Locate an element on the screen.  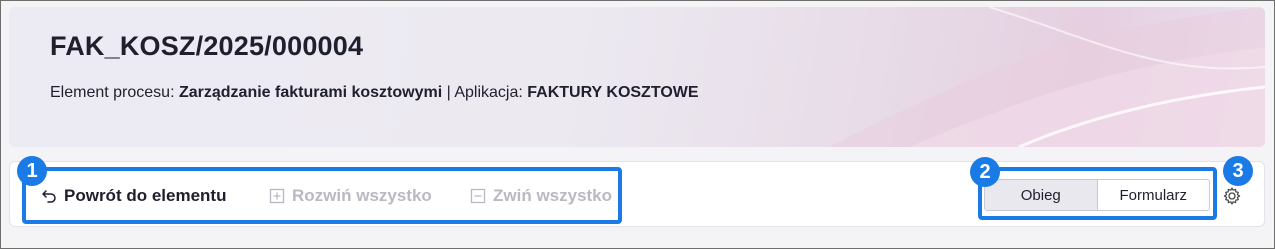
process-label: Element procesu: is located at coordinates (112, 92).